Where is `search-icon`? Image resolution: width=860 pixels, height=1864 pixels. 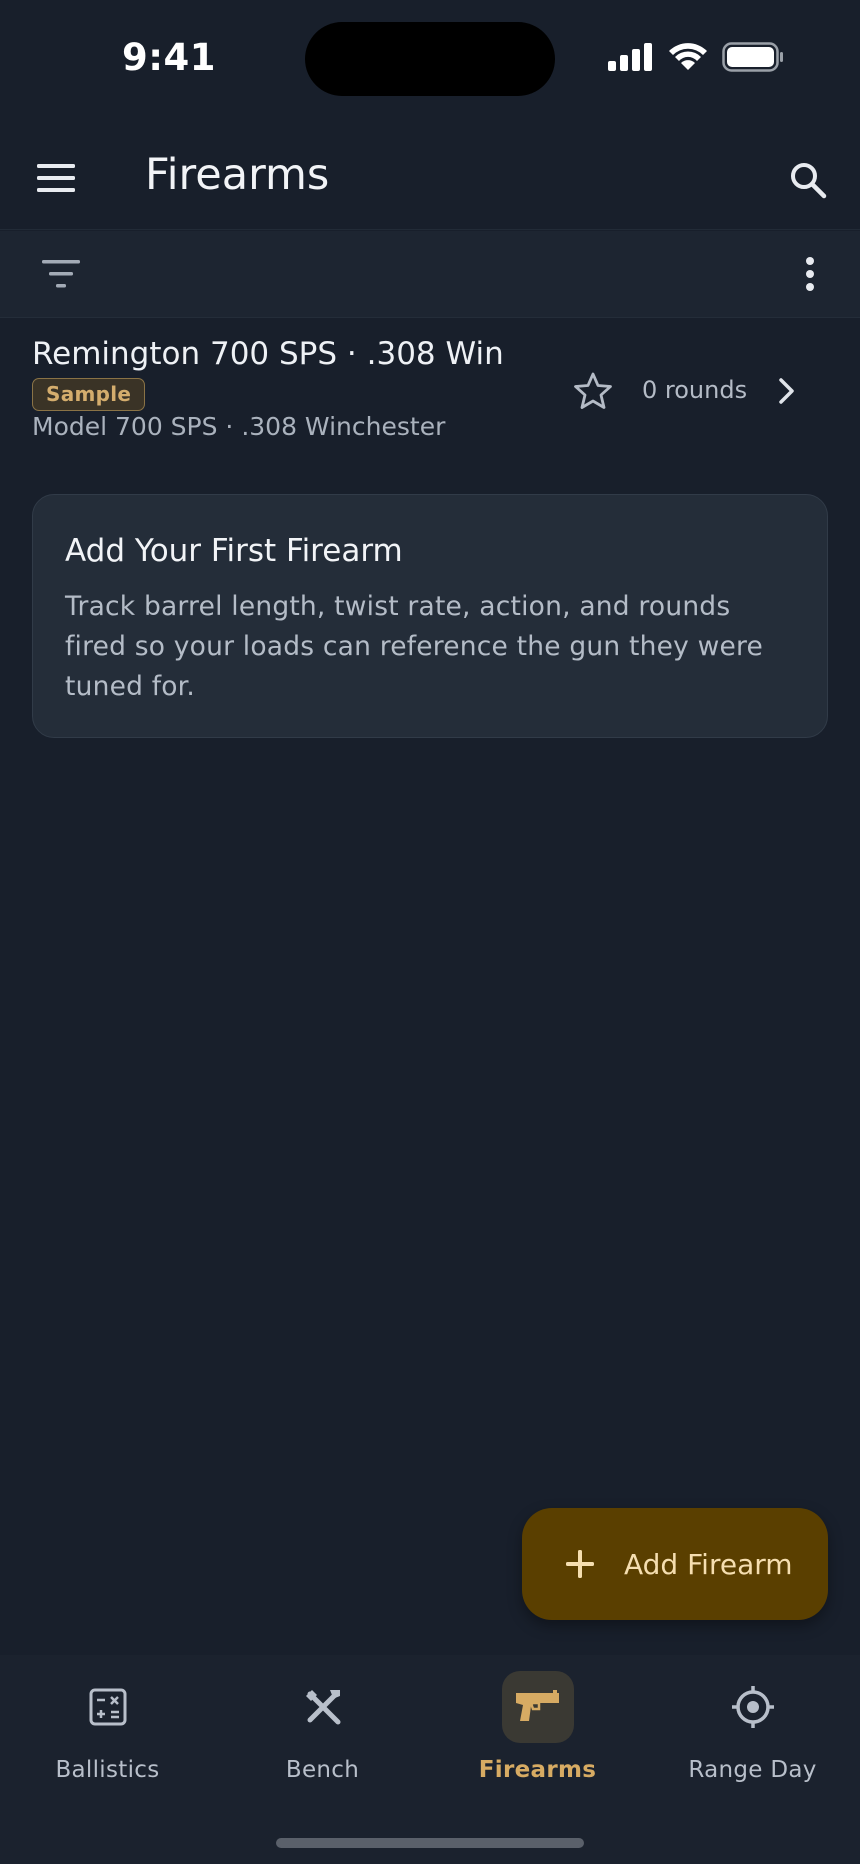
search-icon is located at coordinates (809, 181).